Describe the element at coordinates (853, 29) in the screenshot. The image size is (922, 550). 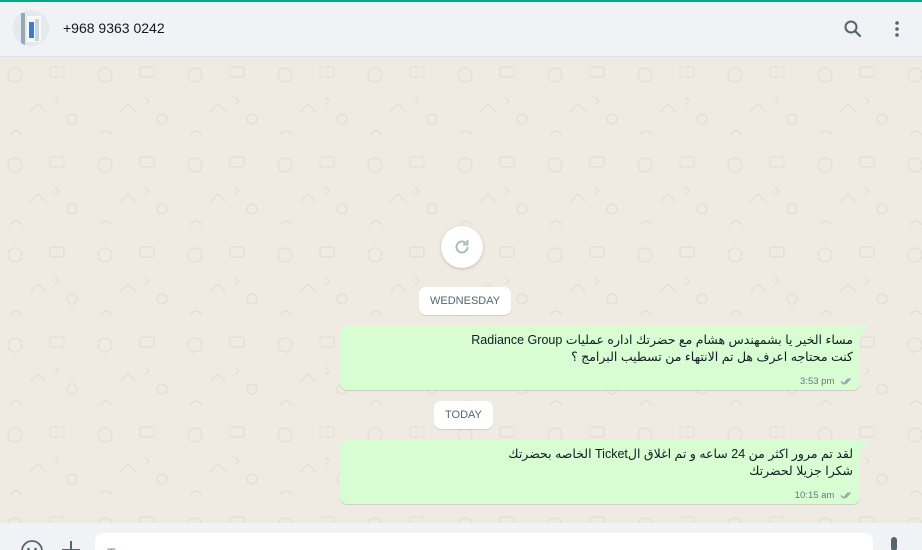
I see `search-icon` at that location.